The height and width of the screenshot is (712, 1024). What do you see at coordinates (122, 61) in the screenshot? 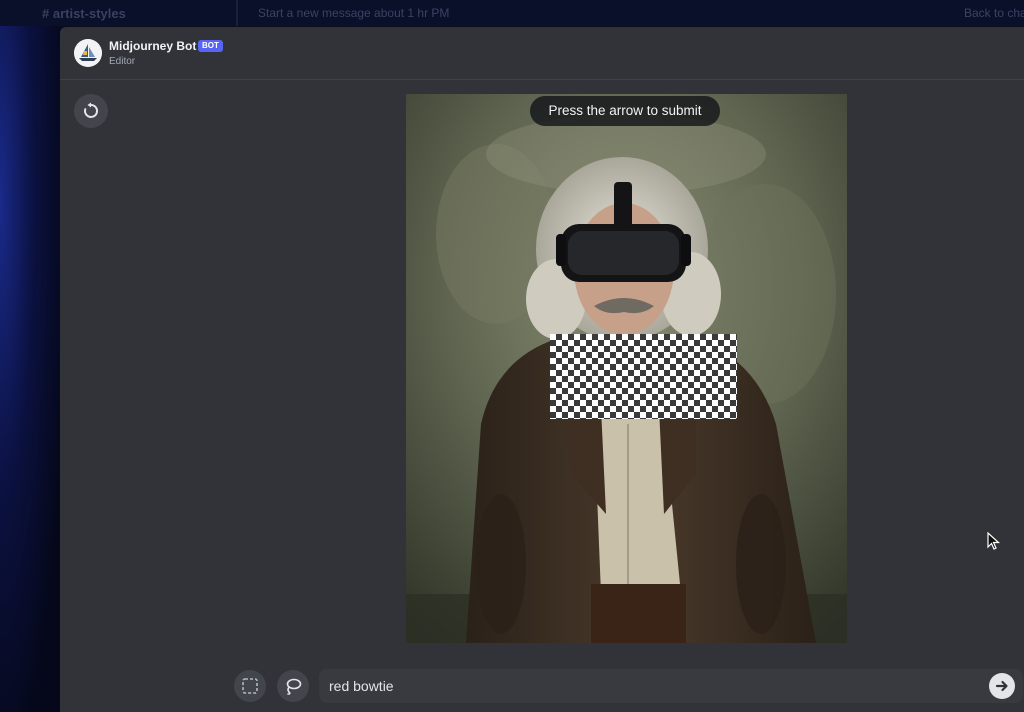
I see `editor-subtitle: Editor` at bounding box center [122, 61].